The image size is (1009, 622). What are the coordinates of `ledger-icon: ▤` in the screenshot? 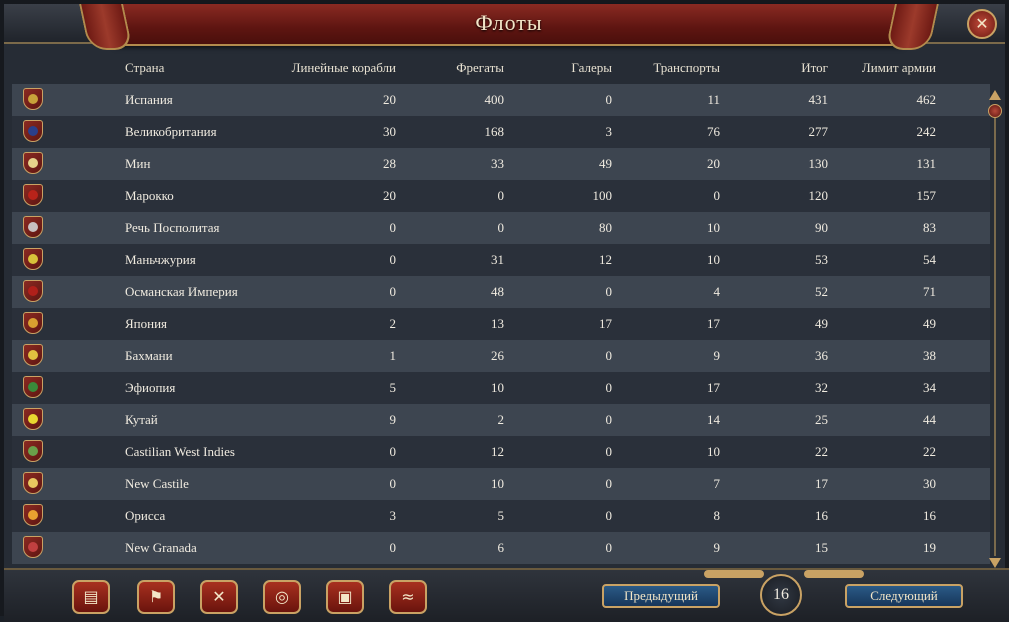 It's located at (91, 596).